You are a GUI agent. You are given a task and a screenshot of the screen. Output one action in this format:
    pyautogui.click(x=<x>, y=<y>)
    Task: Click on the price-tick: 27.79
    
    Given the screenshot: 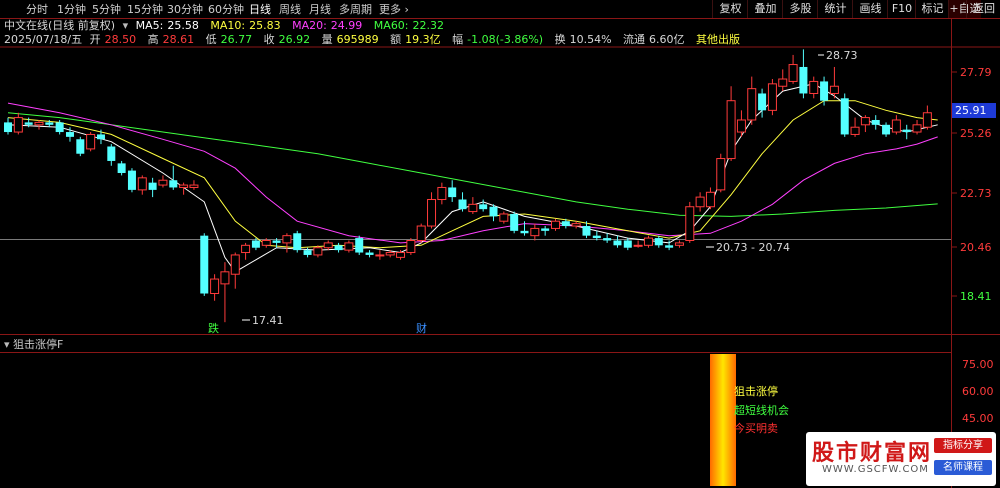 What is the action you would take?
    pyautogui.click(x=976, y=72)
    